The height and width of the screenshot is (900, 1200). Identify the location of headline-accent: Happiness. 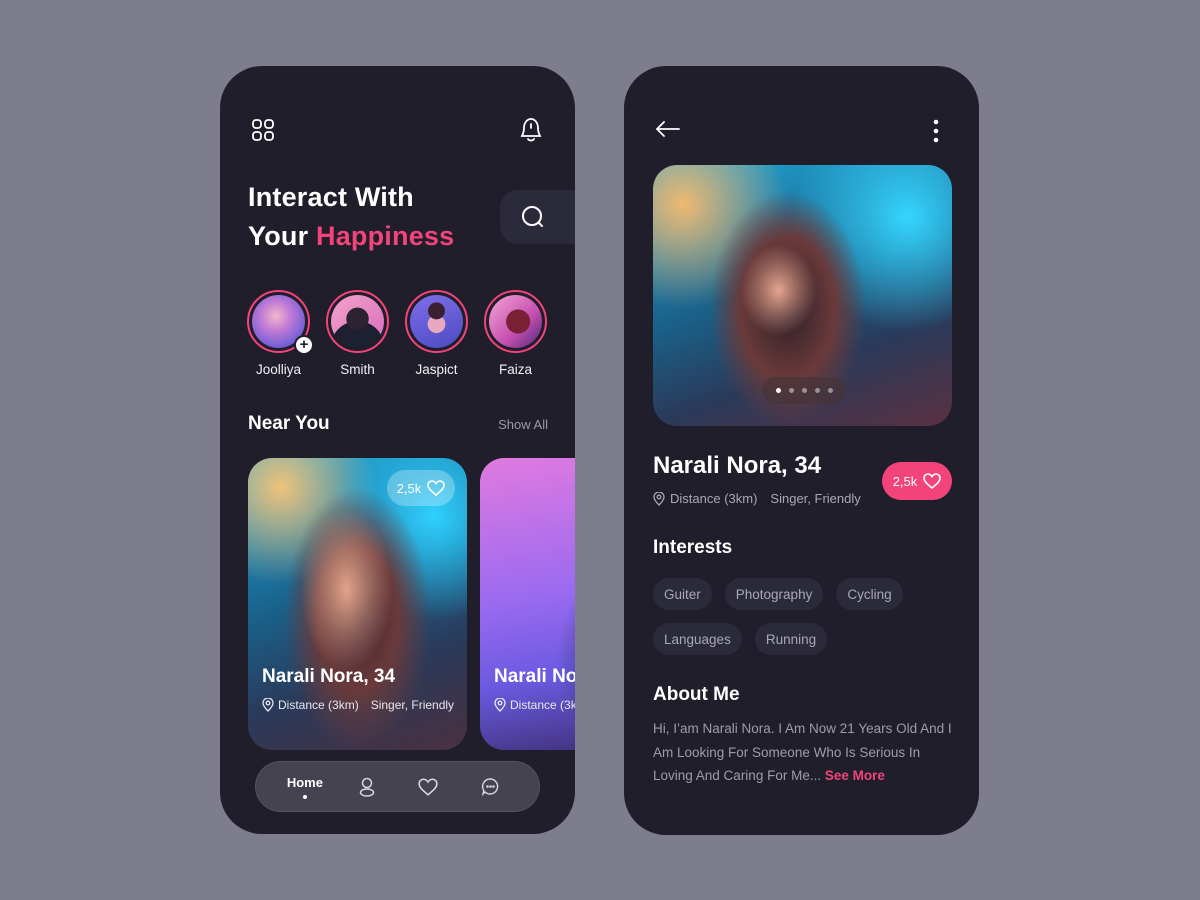
(385, 236).